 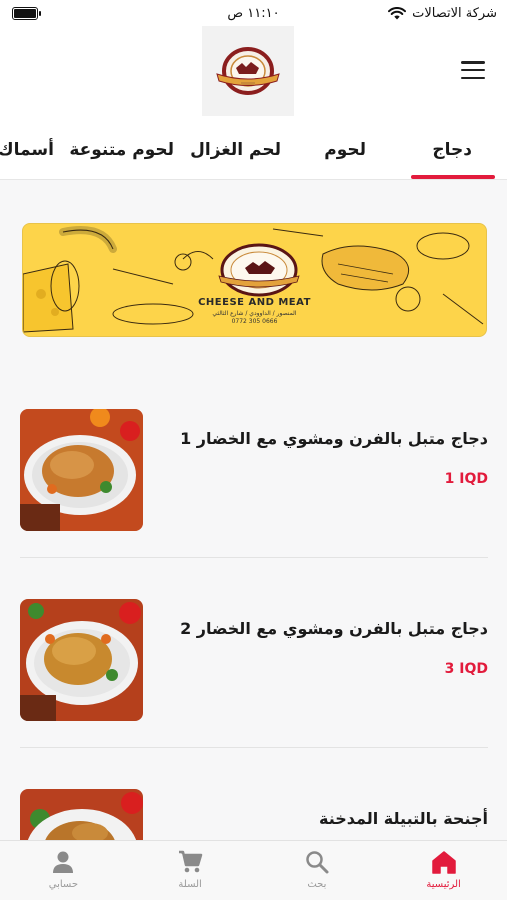 What do you see at coordinates (63, 884) in the screenshot?
I see `nav-account-label: حسابي` at bounding box center [63, 884].